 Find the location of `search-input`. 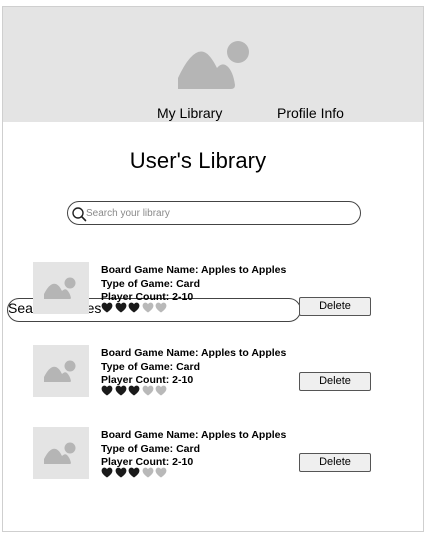

search-input is located at coordinates (220, 213).